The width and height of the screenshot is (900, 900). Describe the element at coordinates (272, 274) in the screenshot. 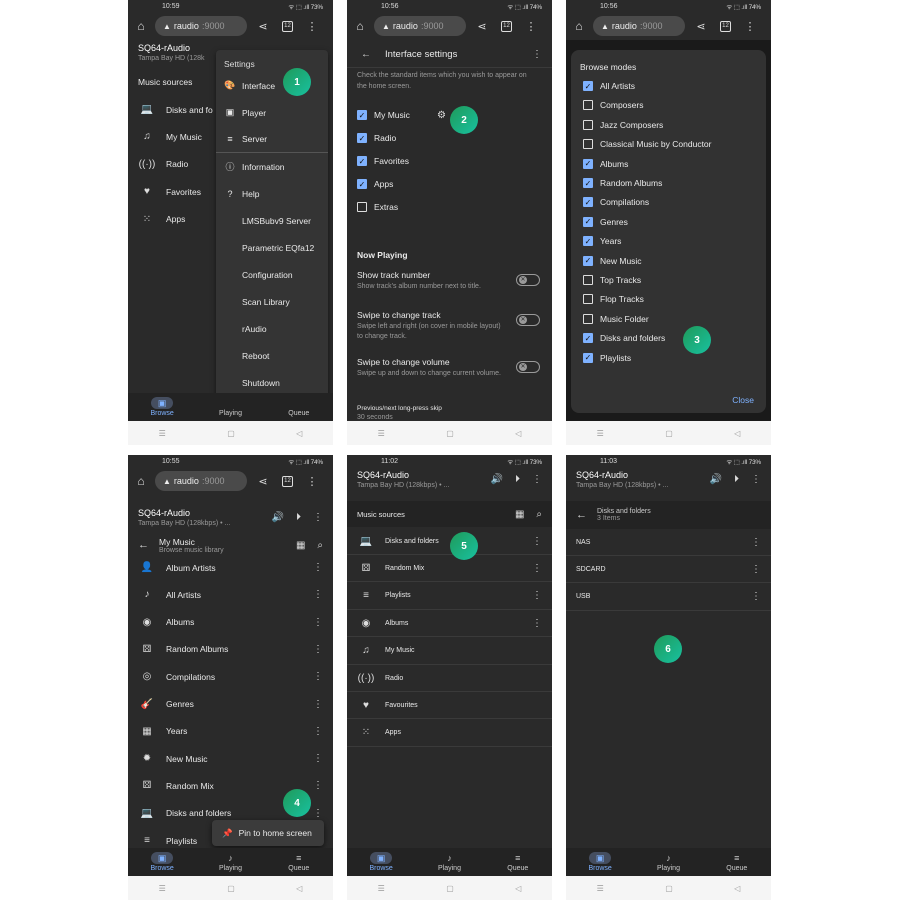

I see `menu-item: Configuration` at that location.